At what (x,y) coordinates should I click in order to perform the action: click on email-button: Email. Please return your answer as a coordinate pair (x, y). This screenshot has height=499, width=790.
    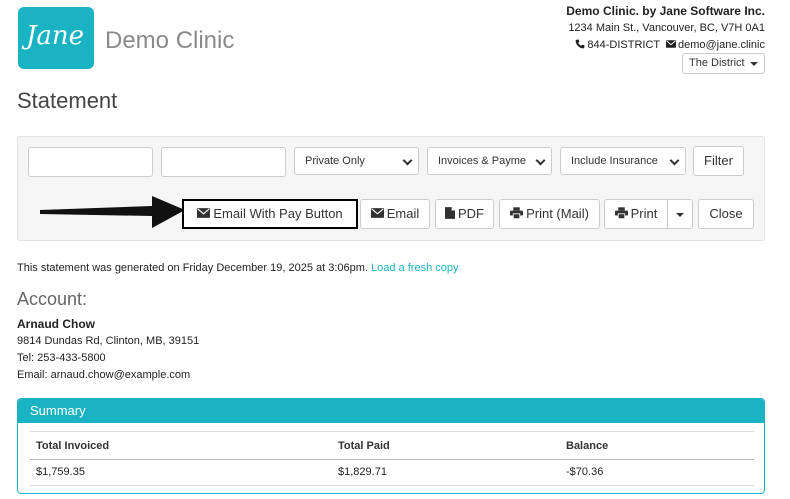
    Looking at the image, I should click on (395, 214).